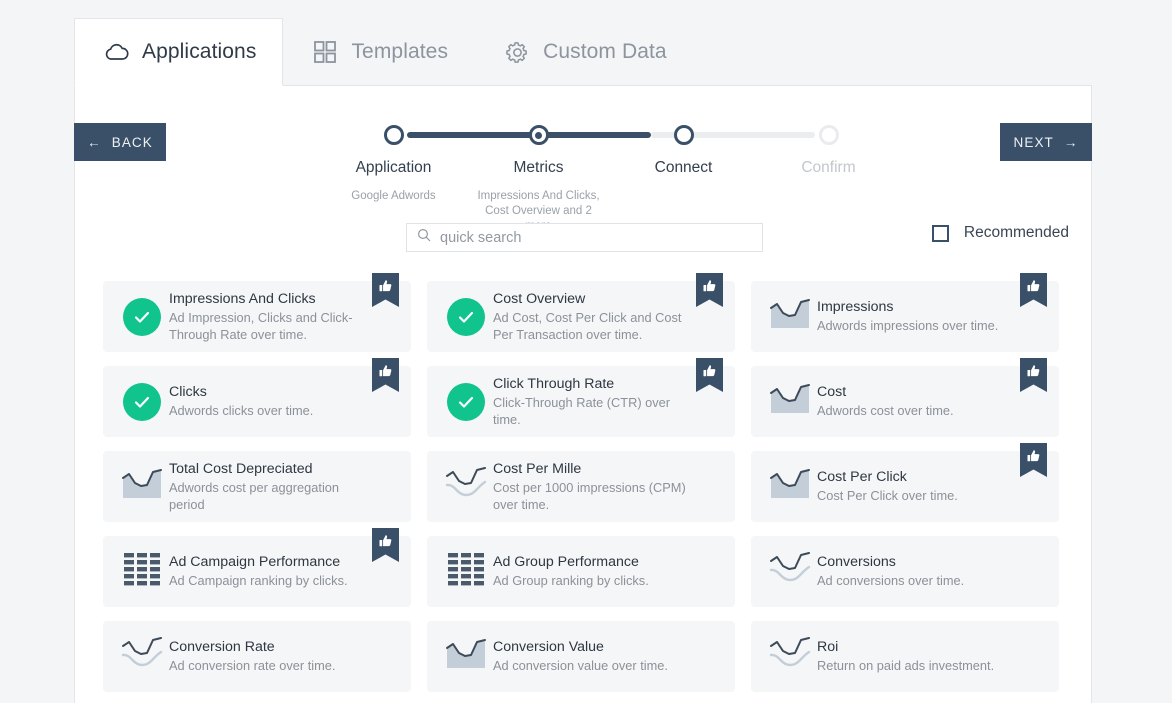 The width and height of the screenshot is (1172, 703). What do you see at coordinates (1016, 232) in the screenshot?
I see `recommended-label: Recommended` at bounding box center [1016, 232].